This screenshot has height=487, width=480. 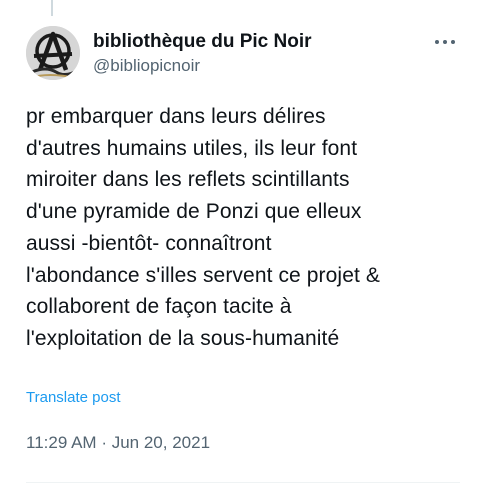 I want to click on divider, so click(x=243, y=482).